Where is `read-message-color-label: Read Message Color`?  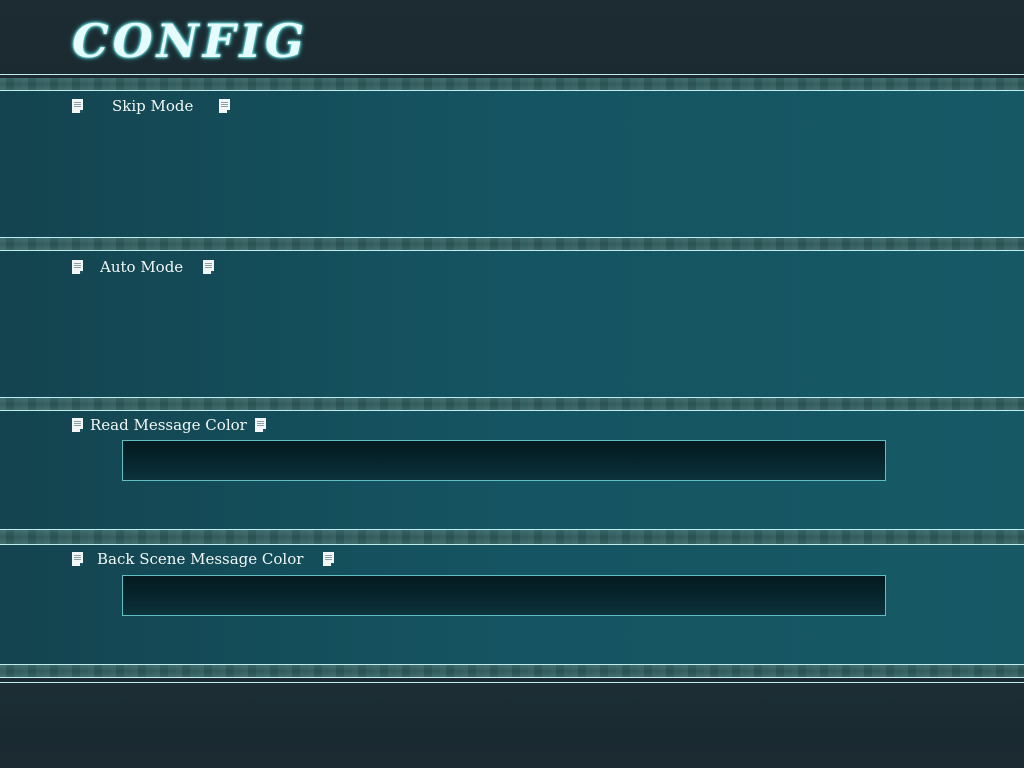 read-message-color-label: Read Message Color is located at coordinates (168, 425).